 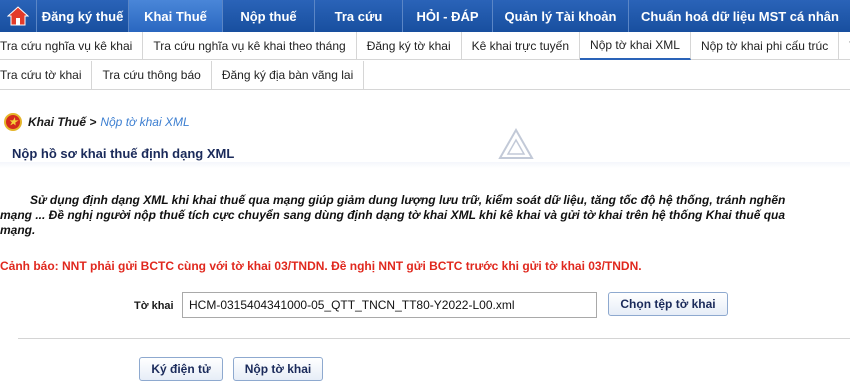 What do you see at coordinates (765, 45) in the screenshot?
I see `tab-nop-to-khai-phi-cau-truc: Nộp tờ khai phi cấu trúc` at bounding box center [765, 45].